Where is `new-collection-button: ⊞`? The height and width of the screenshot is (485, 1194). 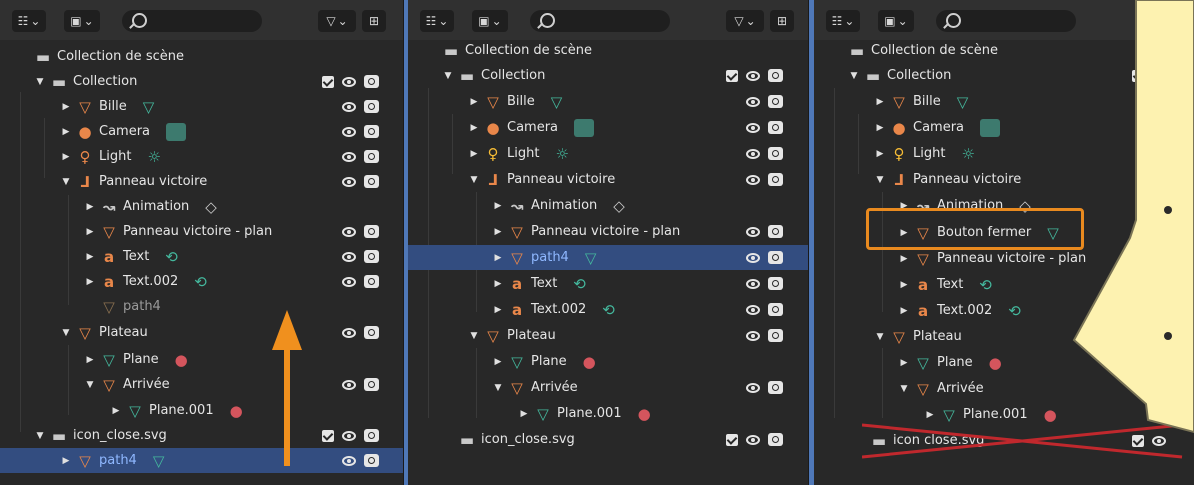
new-collection-button: ⊞ is located at coordinates (374, 21).